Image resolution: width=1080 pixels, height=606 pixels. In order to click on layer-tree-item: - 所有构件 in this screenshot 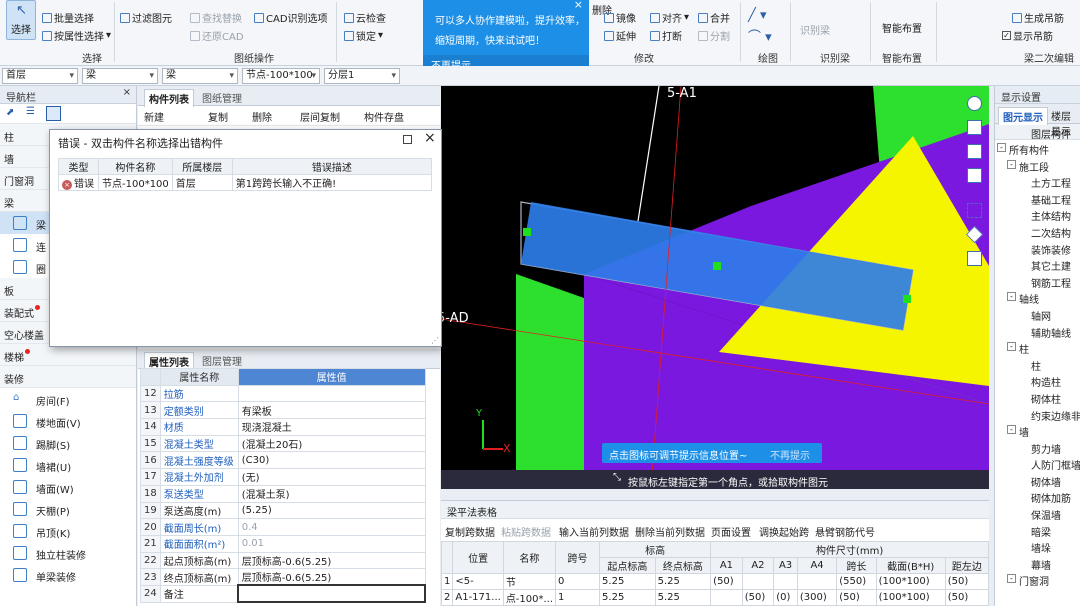, I will do `click(1037, 148)`.